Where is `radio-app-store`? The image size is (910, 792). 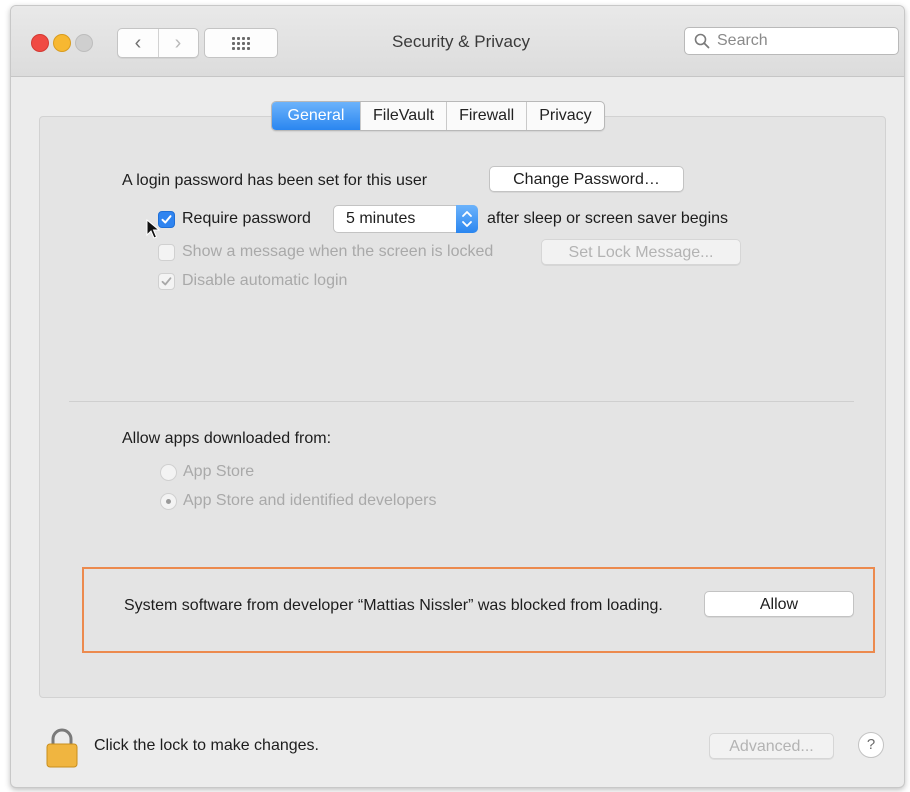
radio-app-store is located at coordinates (168, 472).